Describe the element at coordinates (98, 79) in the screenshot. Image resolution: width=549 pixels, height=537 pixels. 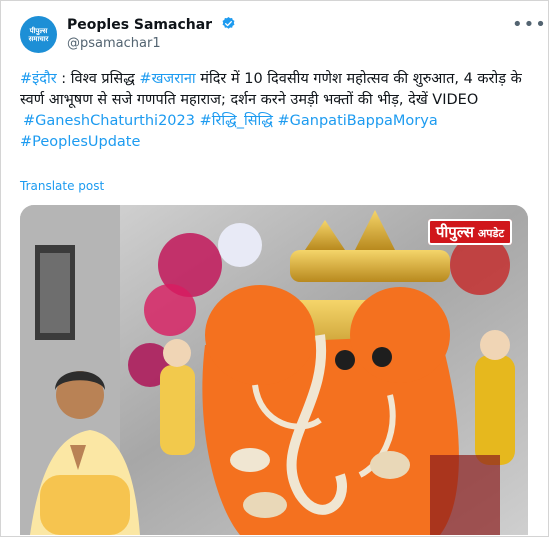
I see `text-segment: : विश्व प्रसिद्ध` at that location.